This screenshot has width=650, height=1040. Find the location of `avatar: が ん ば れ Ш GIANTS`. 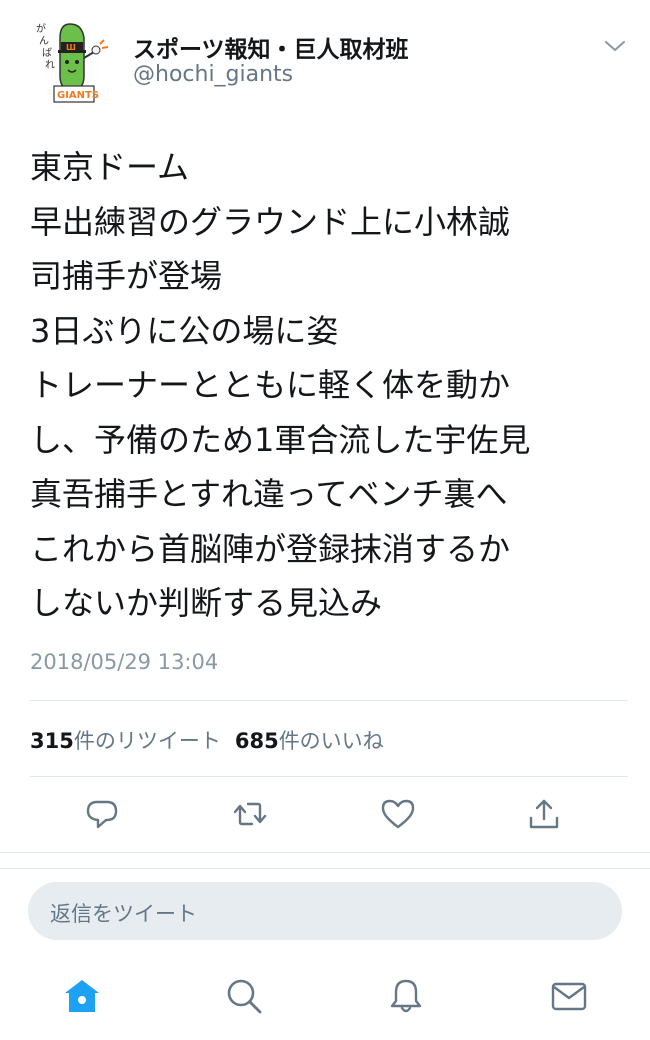

avatar: が ん ば れ Ш GIANTS is located at coordinates (75, 63).